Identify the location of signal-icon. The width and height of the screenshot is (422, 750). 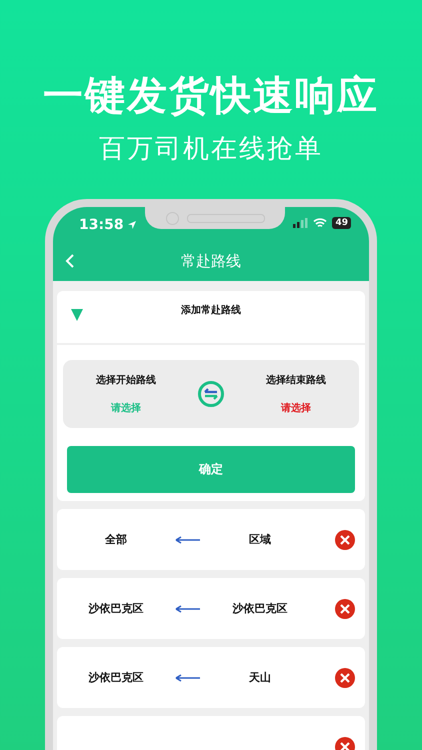
(300, 223).